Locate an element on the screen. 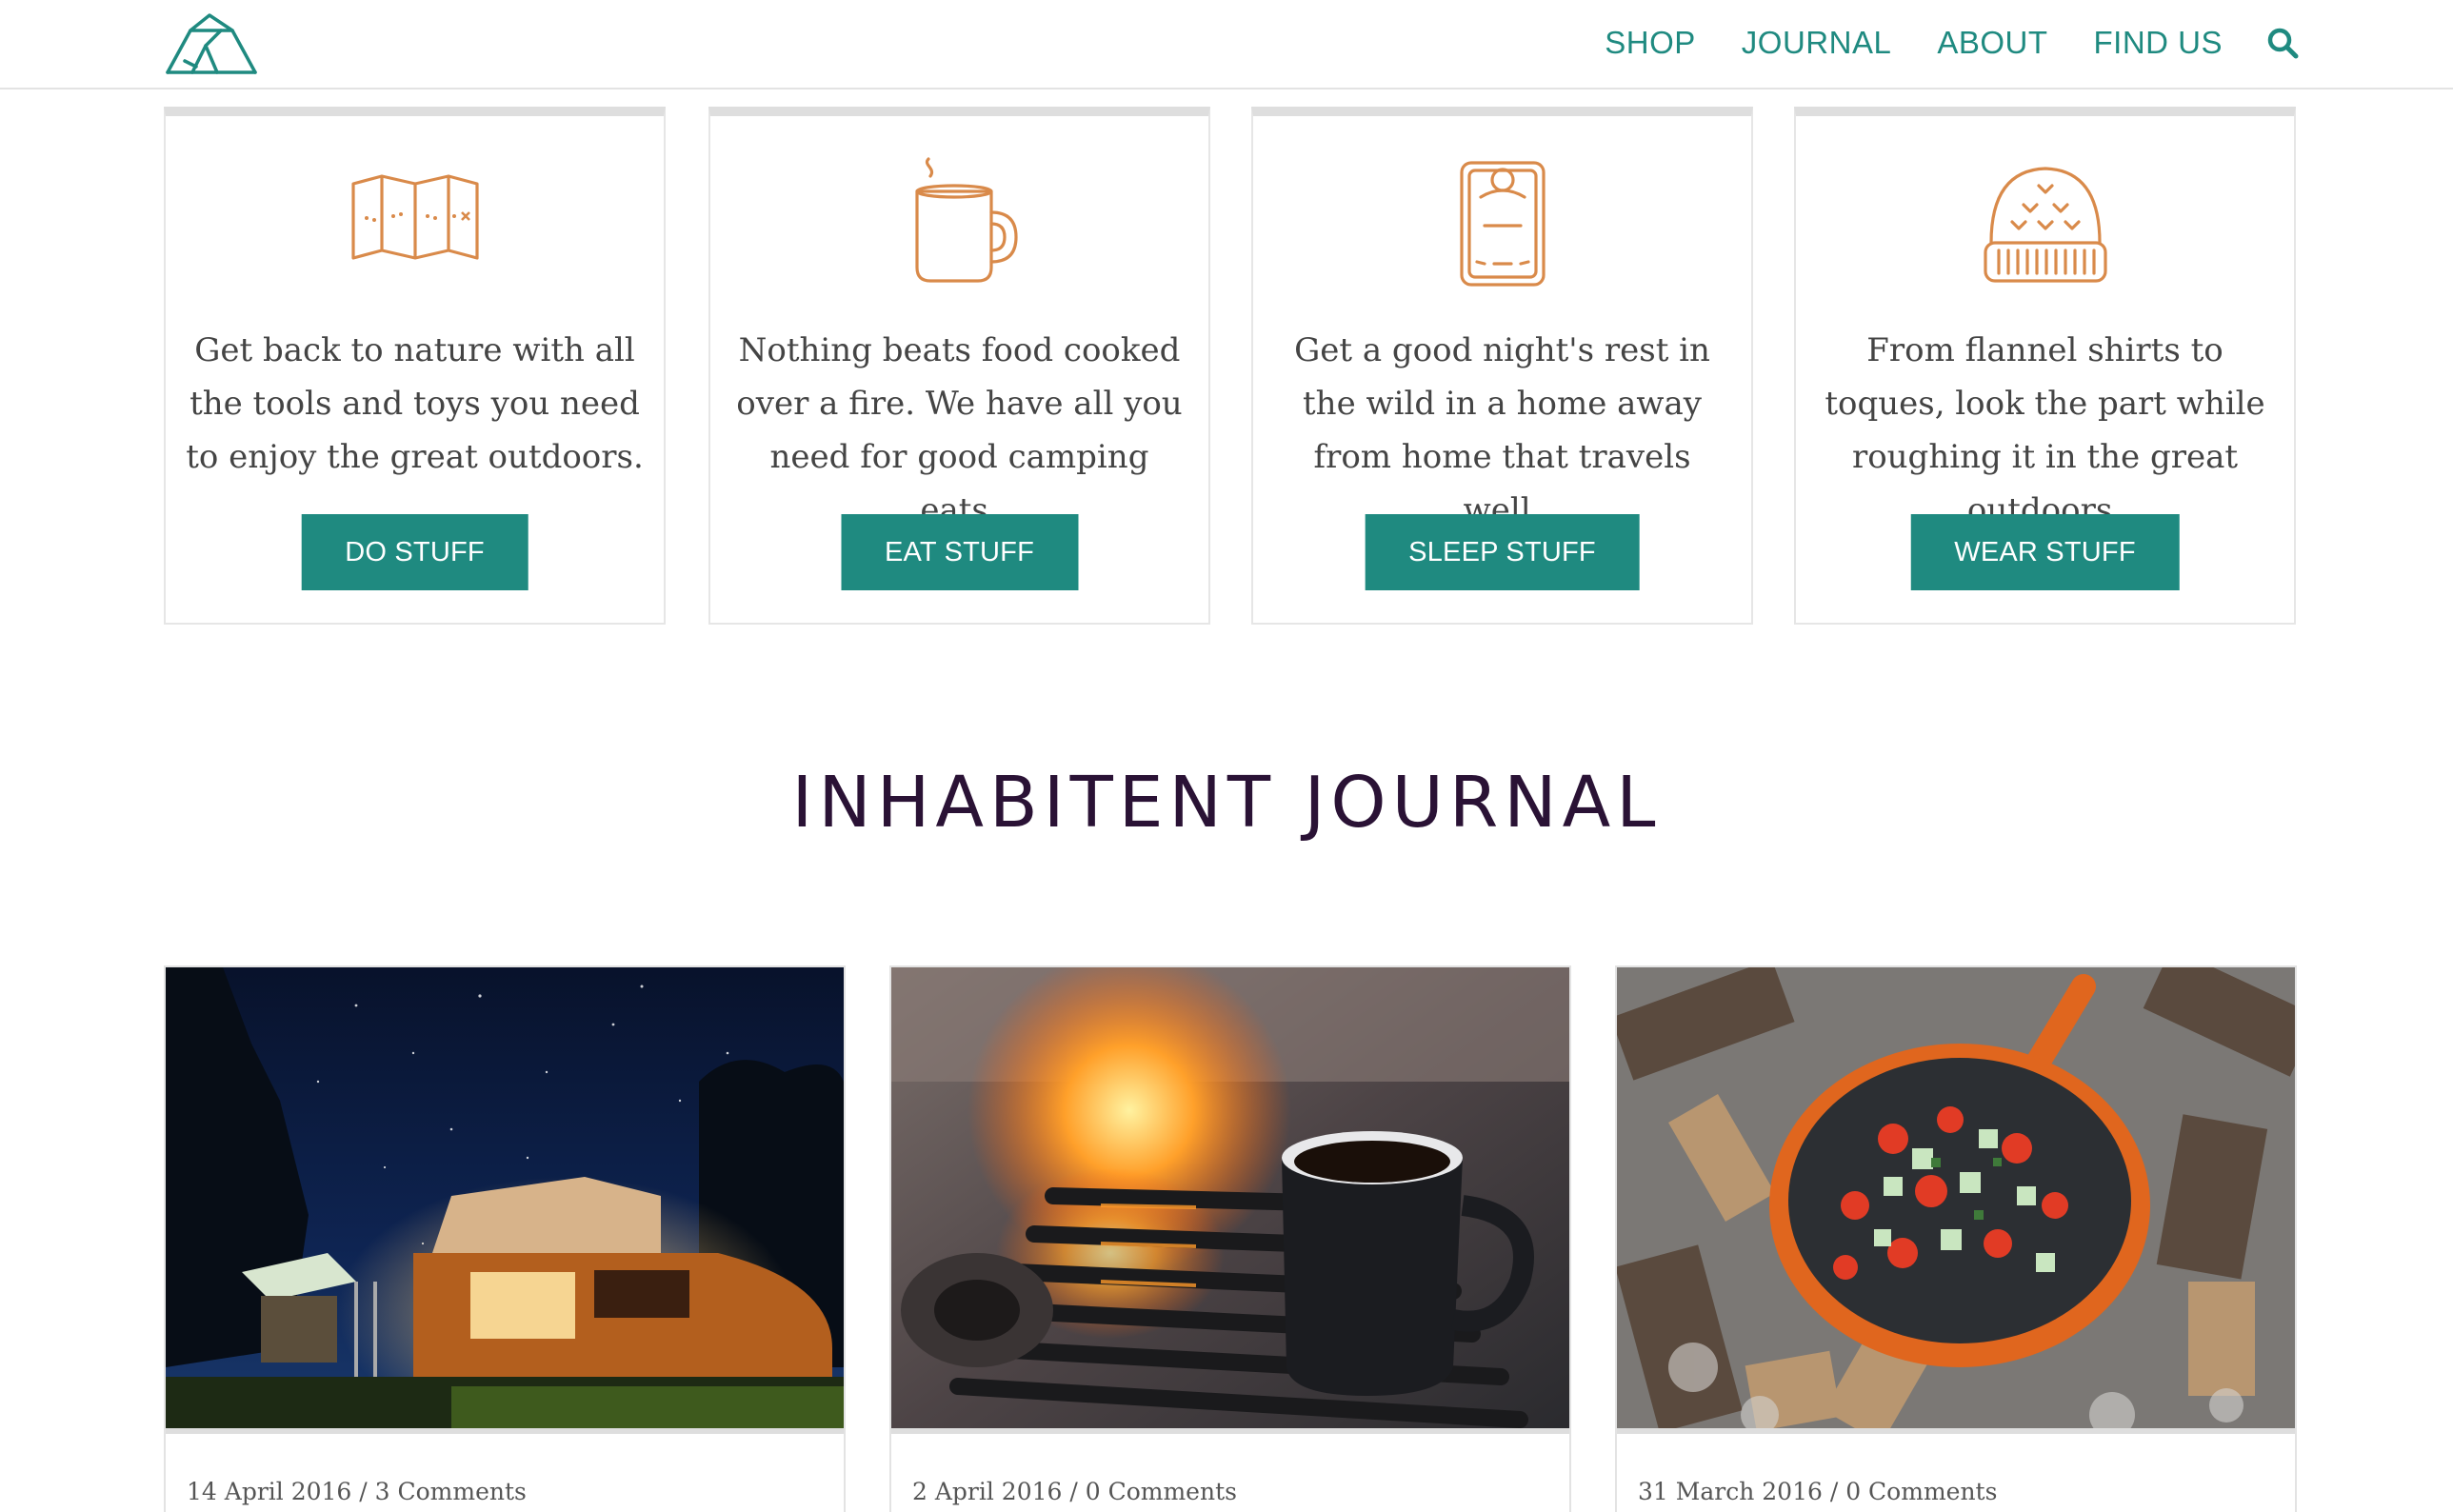  map-icon is located at coordinates (414, 217).